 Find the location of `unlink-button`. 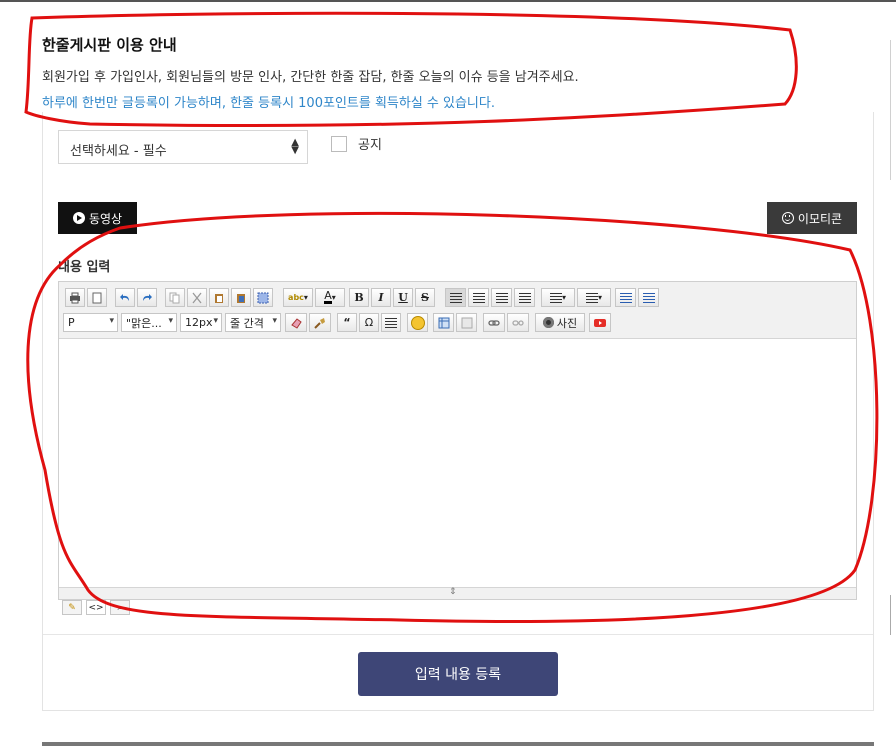

unlink-button is located at coordinates (518, 322).